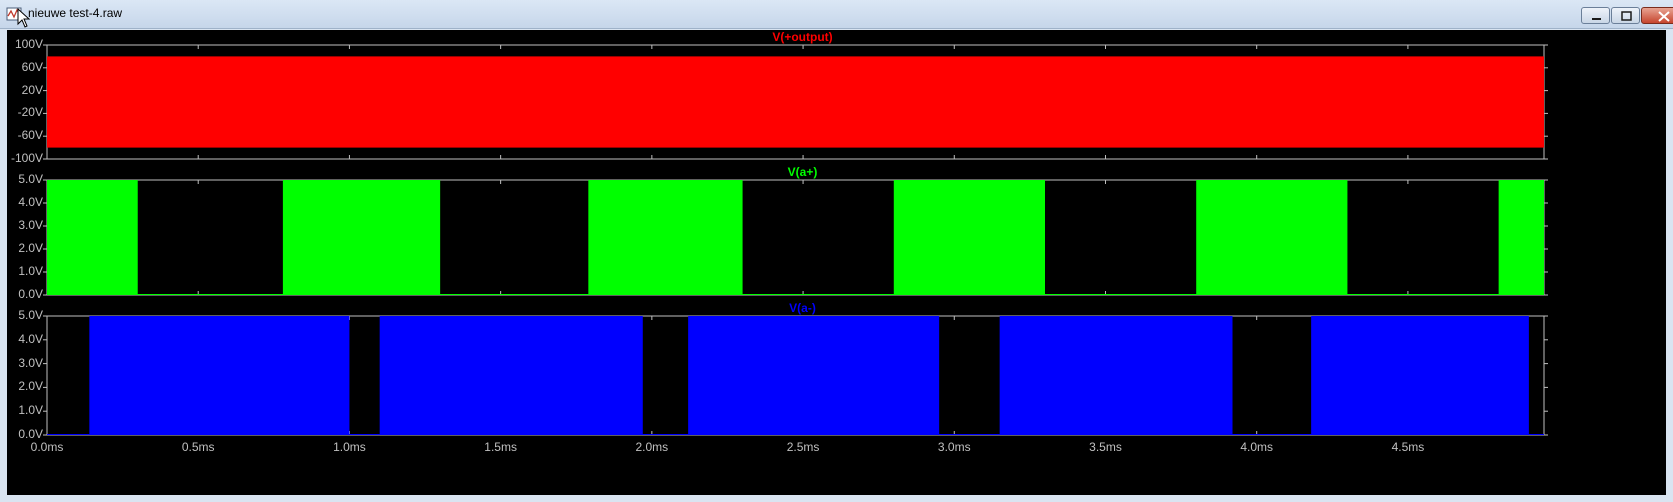  Describe the element at coordinates (24, 18) in the screenshot. I see `mouse-pointer-icon` at that location.